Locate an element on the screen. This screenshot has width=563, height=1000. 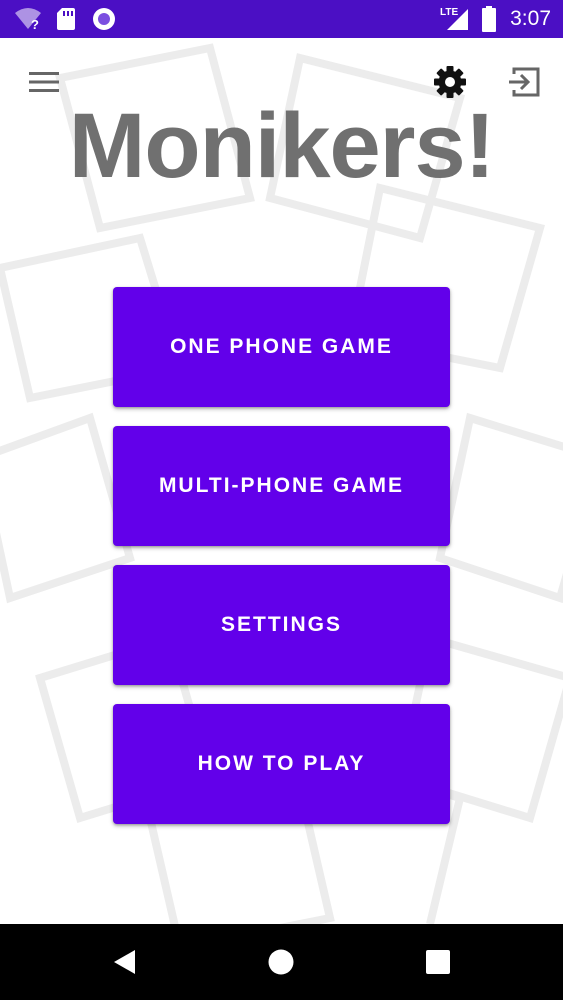
recording-circle-icon is located at coordinates (104, 21).